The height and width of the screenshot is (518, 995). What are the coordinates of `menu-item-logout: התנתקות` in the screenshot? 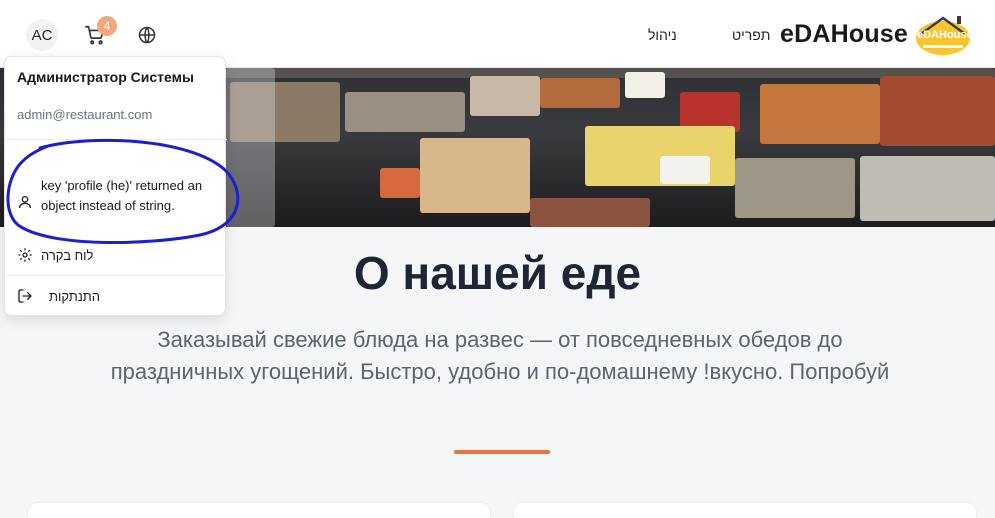 It's located at (74, 296).